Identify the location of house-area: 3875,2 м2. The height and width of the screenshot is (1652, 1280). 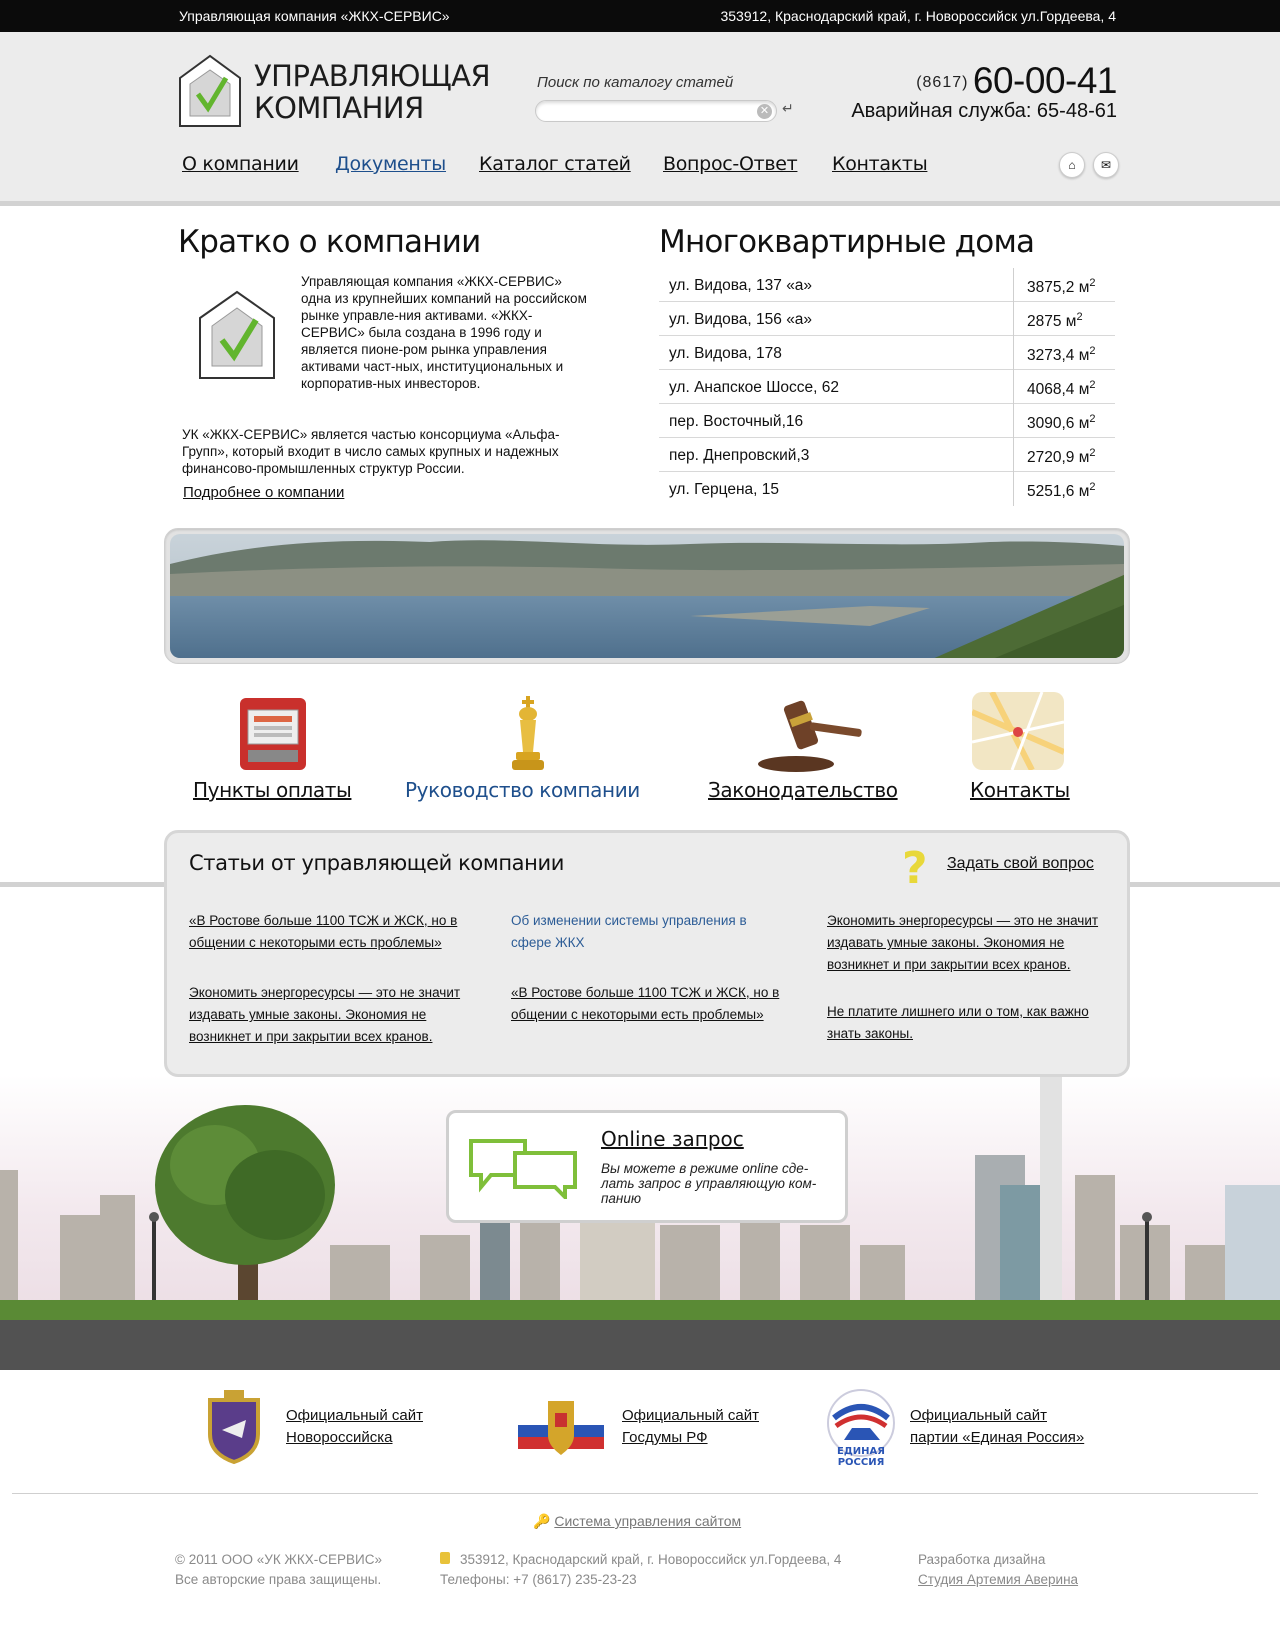
(1061, 287).